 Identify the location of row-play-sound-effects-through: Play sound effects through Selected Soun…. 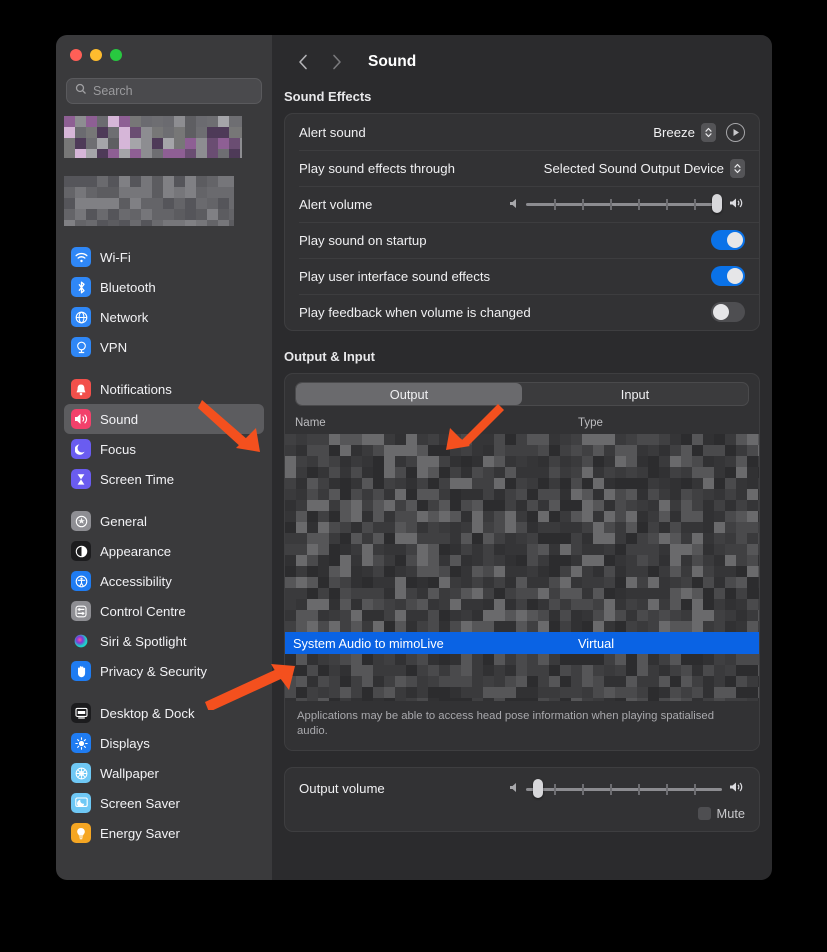
(522, 168).